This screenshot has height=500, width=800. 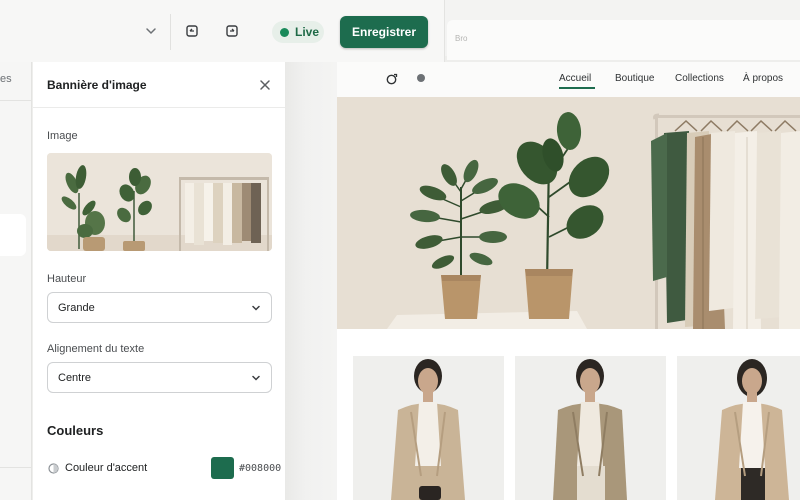 I want to click on store-nav: Accueil Boutique Collections À propos, so click(x=568, y=79).